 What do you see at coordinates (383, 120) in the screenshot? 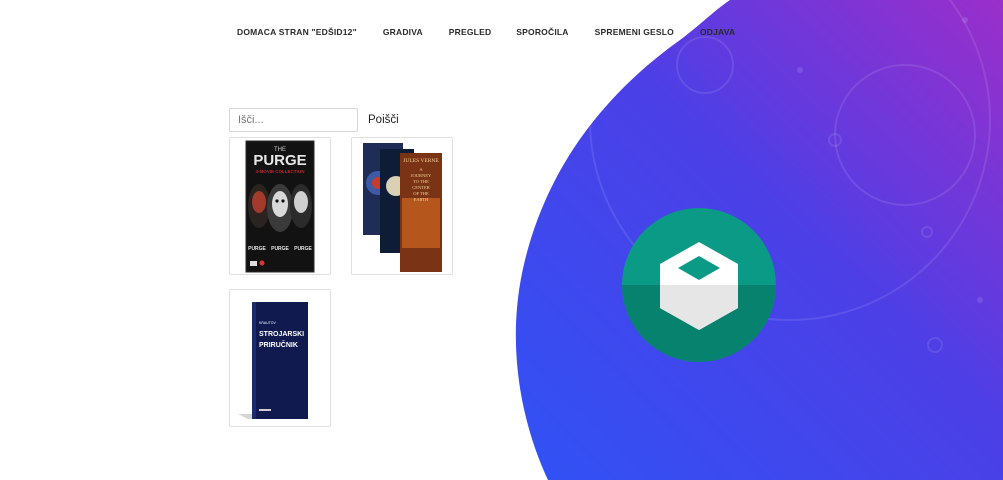
I see `search-button: Poišči` at bounding box center [383, 120].